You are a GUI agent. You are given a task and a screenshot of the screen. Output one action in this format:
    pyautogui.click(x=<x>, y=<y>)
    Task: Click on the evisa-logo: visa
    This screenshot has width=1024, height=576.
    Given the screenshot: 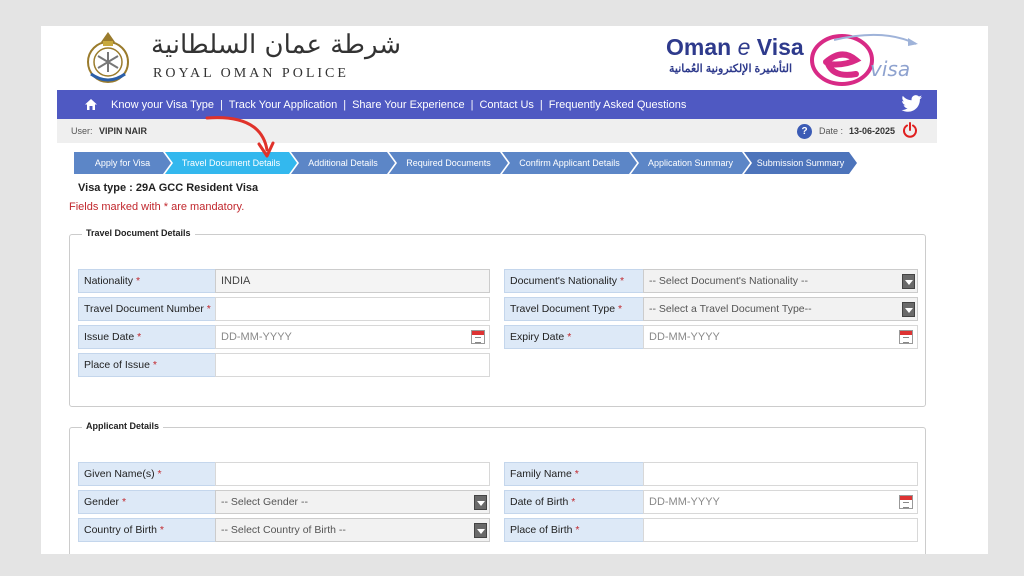 What is the action you would take?
    pyautogui.click(x=864, y=59)
    